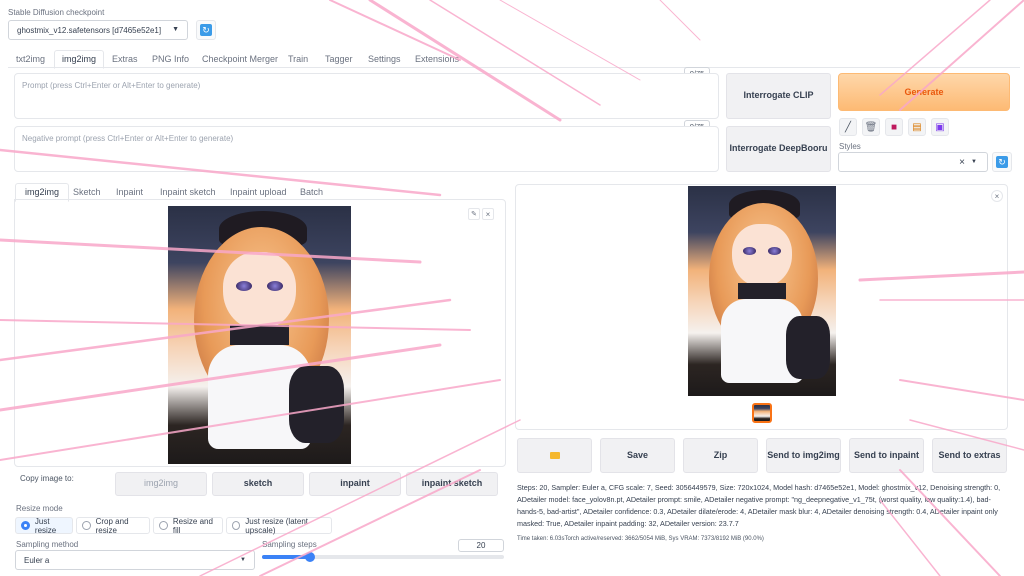 The width and height of the screenshot is (1024, 576). What do you see at coordinates (289, 544) in the screenshot?
I see `sampling-steps-label: Sampling steps` at bounding box center [289, 544].